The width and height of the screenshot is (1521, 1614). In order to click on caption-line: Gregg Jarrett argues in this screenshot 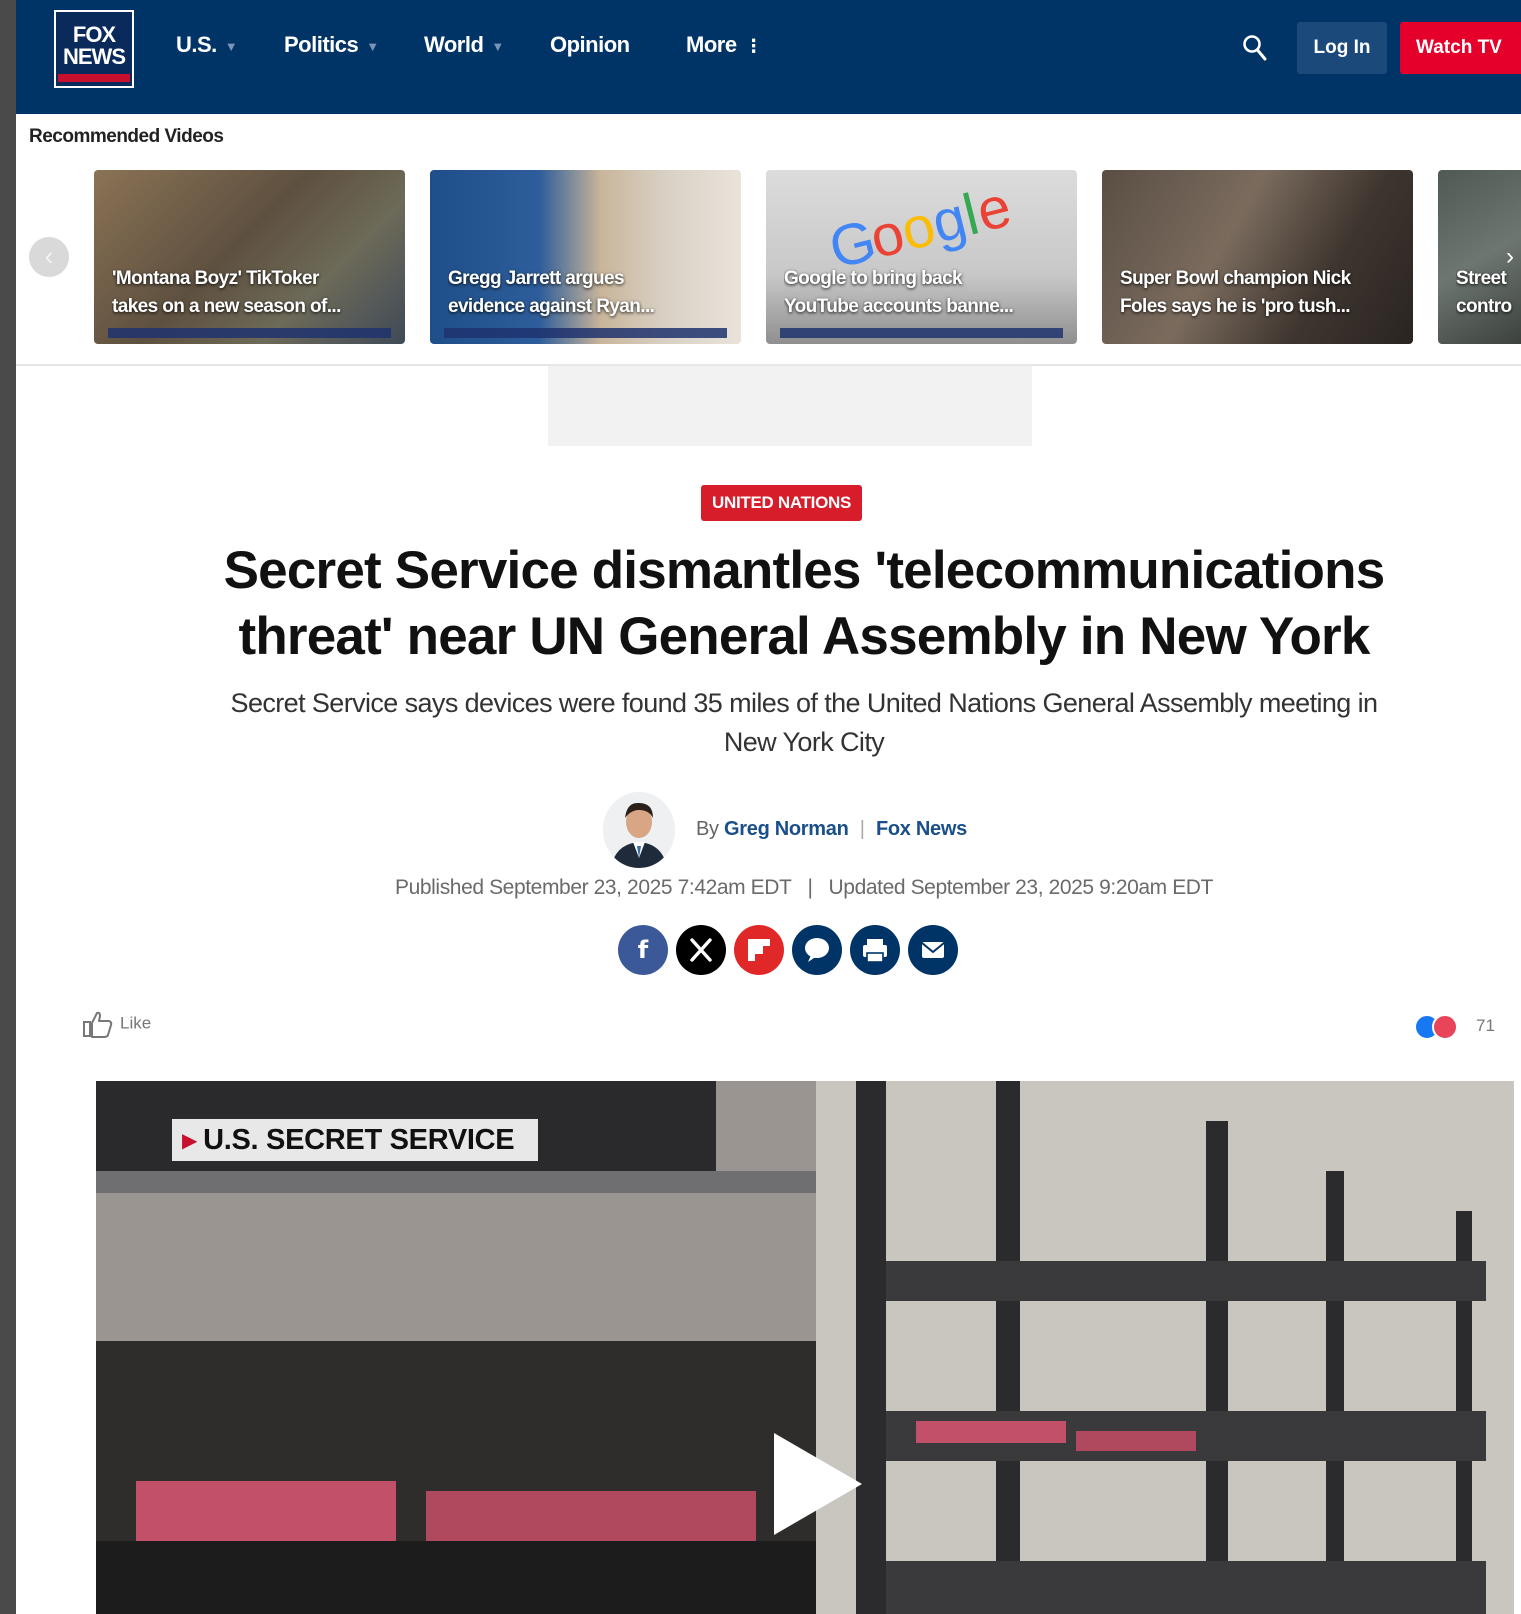, I will do `click(536, 278)`.